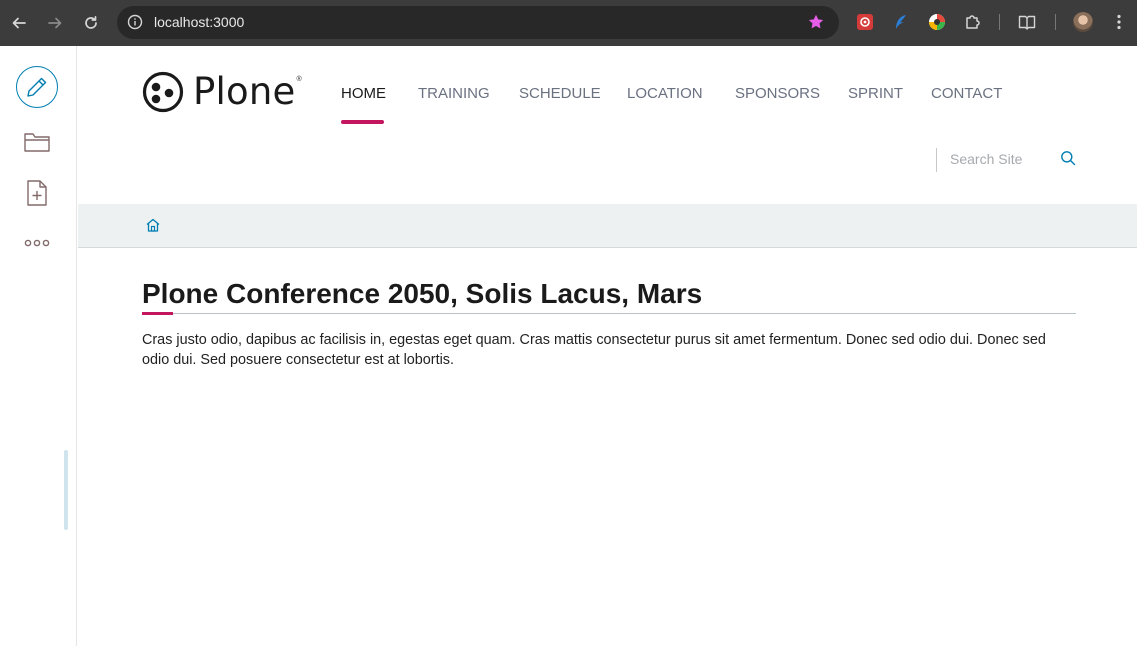 This screenshot has height=646, width=1137. I want to click on site-search, so click(1006, 159).